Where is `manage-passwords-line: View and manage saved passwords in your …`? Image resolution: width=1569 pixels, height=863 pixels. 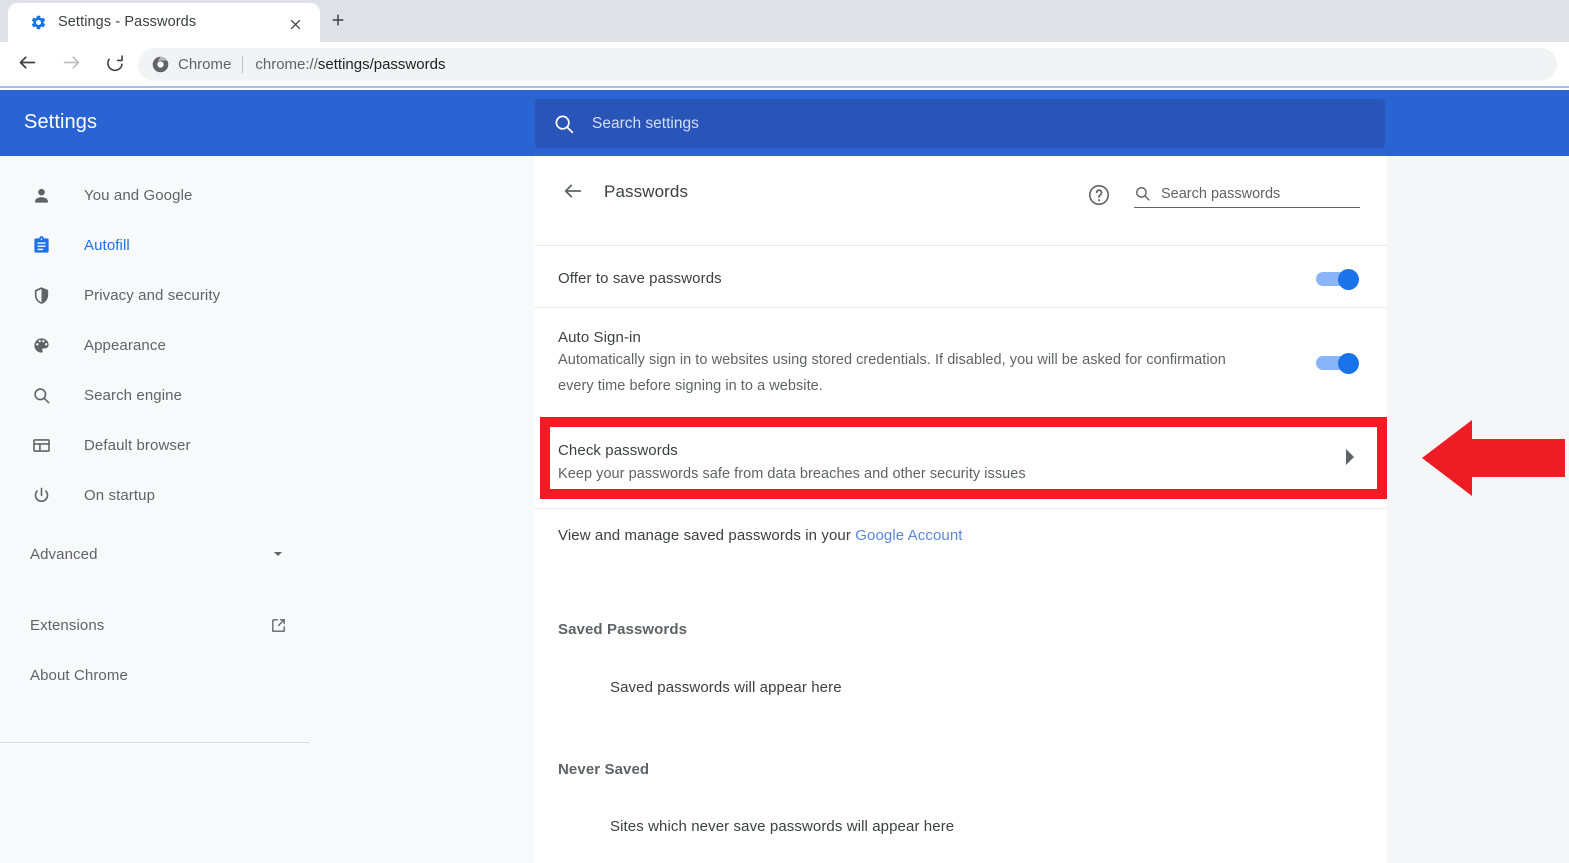 manage-passwords-line: View and manage saved passwords in your … is located at coordinates (760, 535).